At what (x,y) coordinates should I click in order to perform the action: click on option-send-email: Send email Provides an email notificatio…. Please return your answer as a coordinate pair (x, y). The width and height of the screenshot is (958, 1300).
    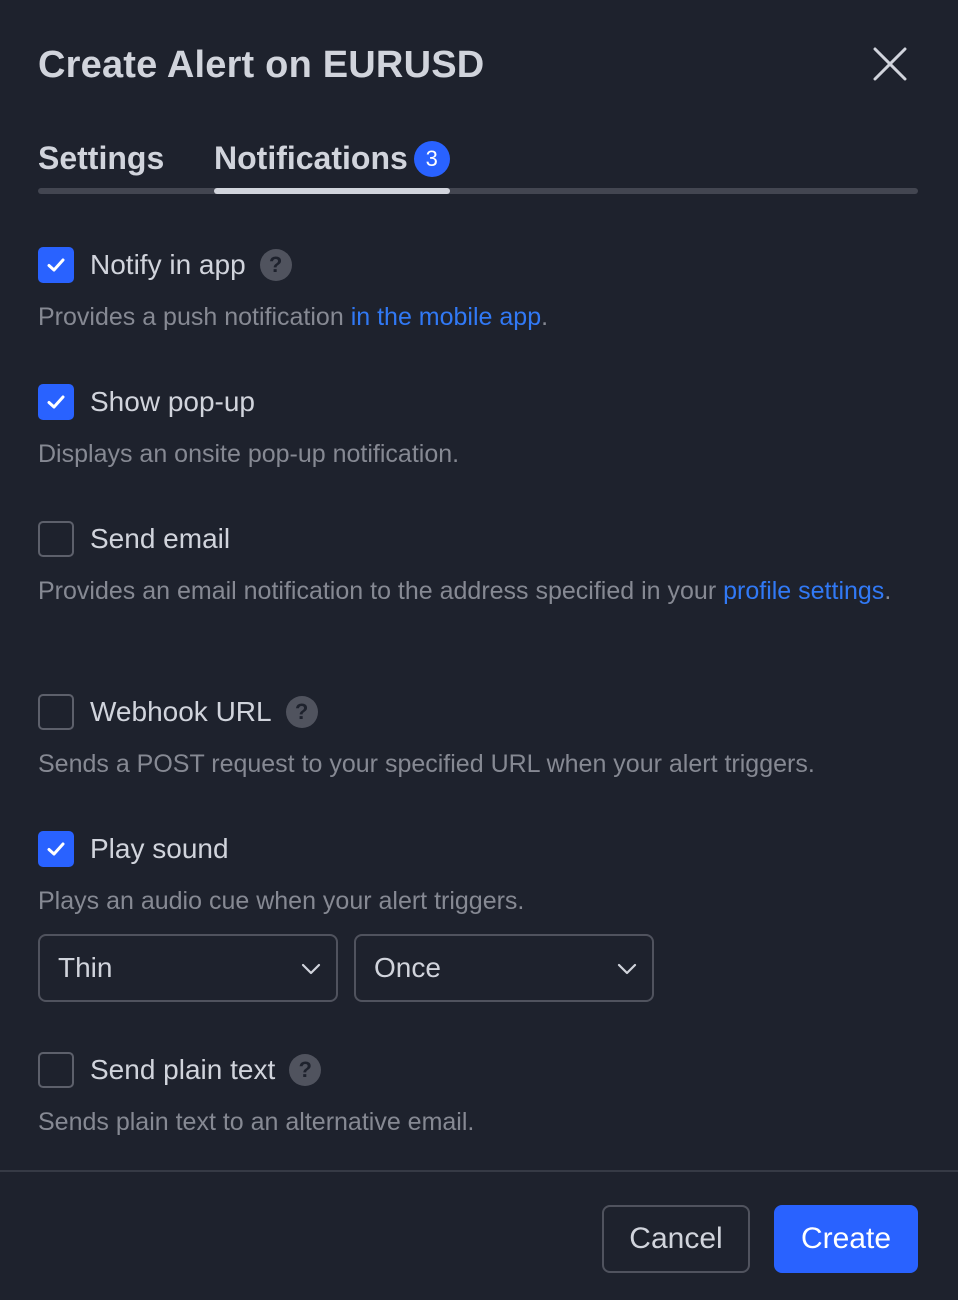
    Looking at the image, I should click on (478, 565).